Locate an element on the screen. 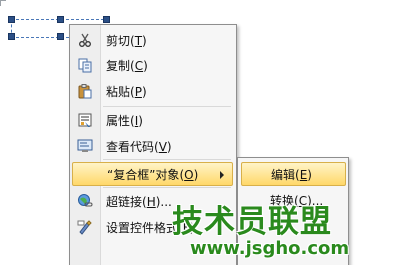 Image resolution: width=403 pixels, height=265 pixels. resize-handle-bottom-left is located at coordinates (11, 36).